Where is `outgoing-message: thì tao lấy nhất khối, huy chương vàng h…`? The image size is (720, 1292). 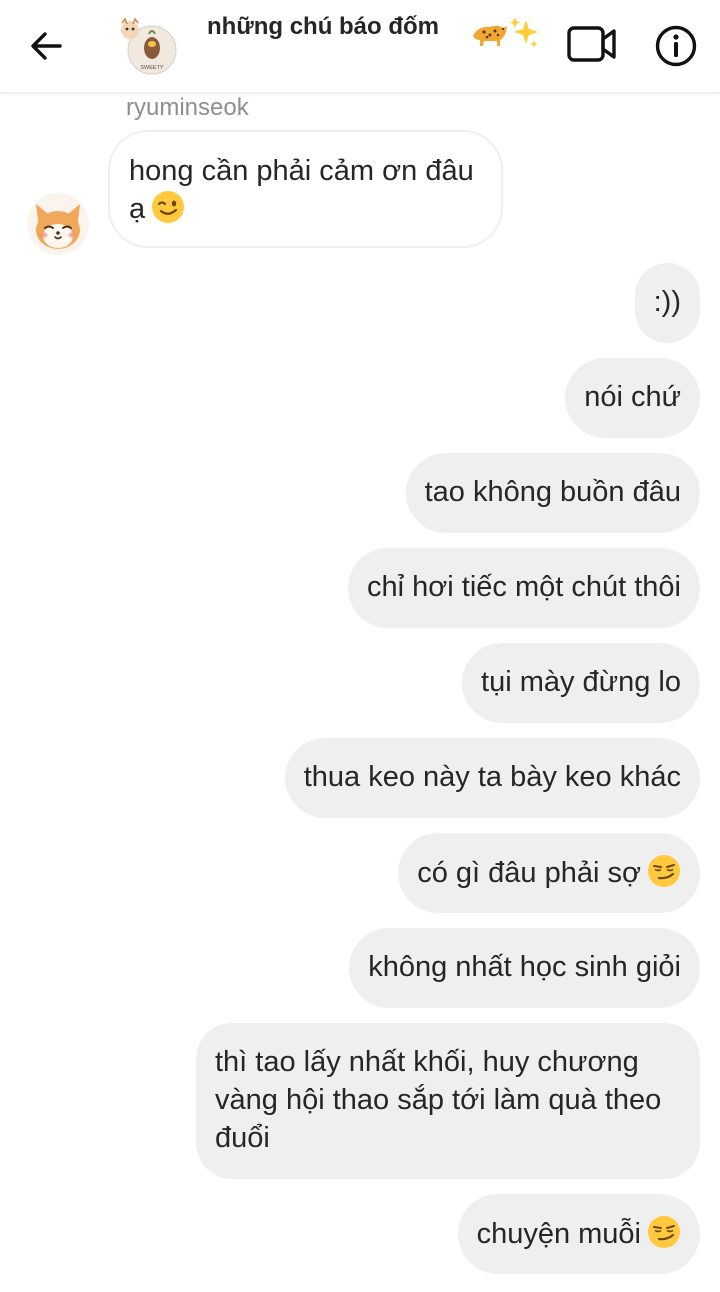 outgoing-message: thì tao lấy nhất khối, huy chương vàng h… is located at coordinates (448, 1101).